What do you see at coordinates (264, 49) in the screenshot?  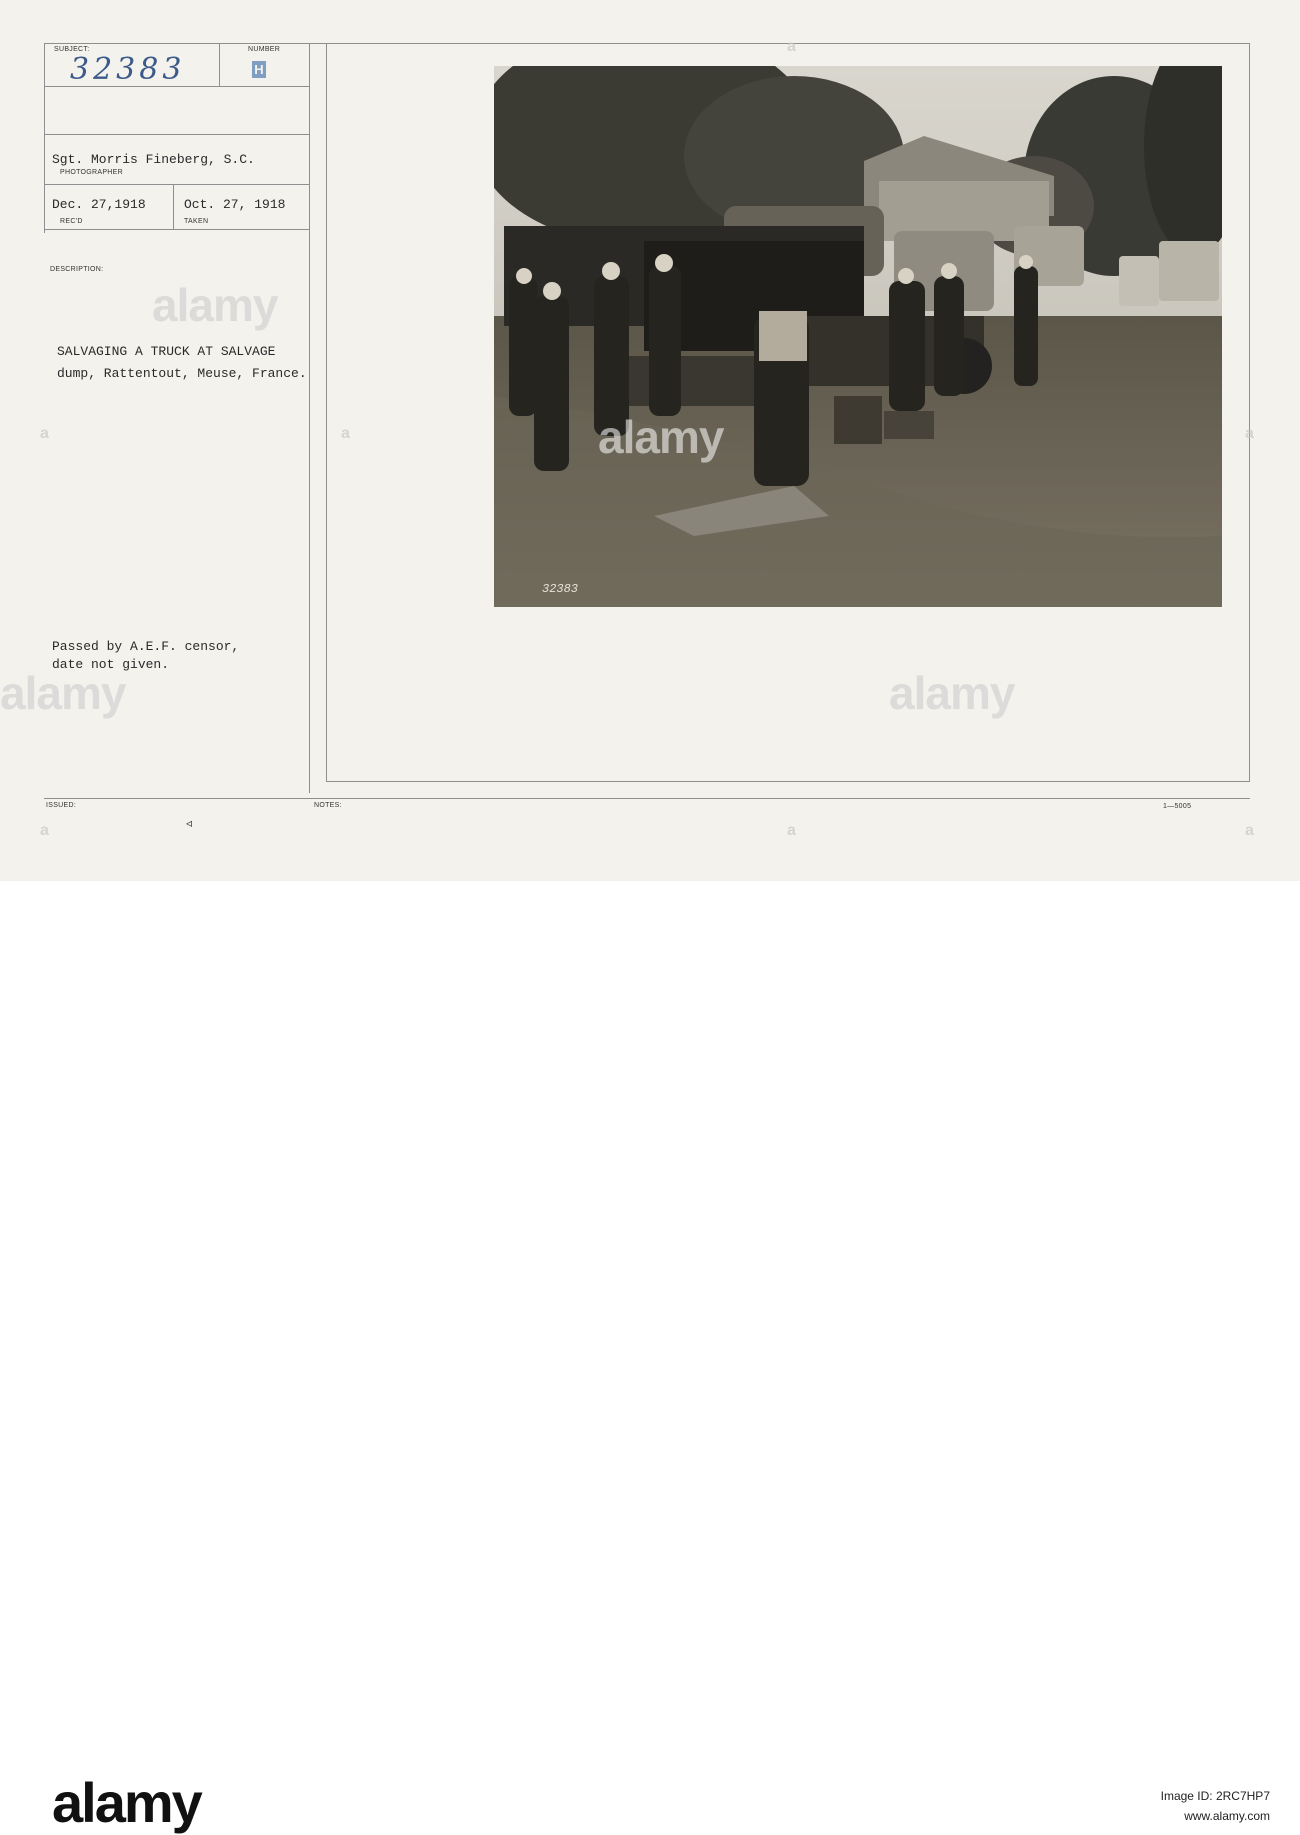 I see `number-label: NUMBER` at bounding box center [264, 49].